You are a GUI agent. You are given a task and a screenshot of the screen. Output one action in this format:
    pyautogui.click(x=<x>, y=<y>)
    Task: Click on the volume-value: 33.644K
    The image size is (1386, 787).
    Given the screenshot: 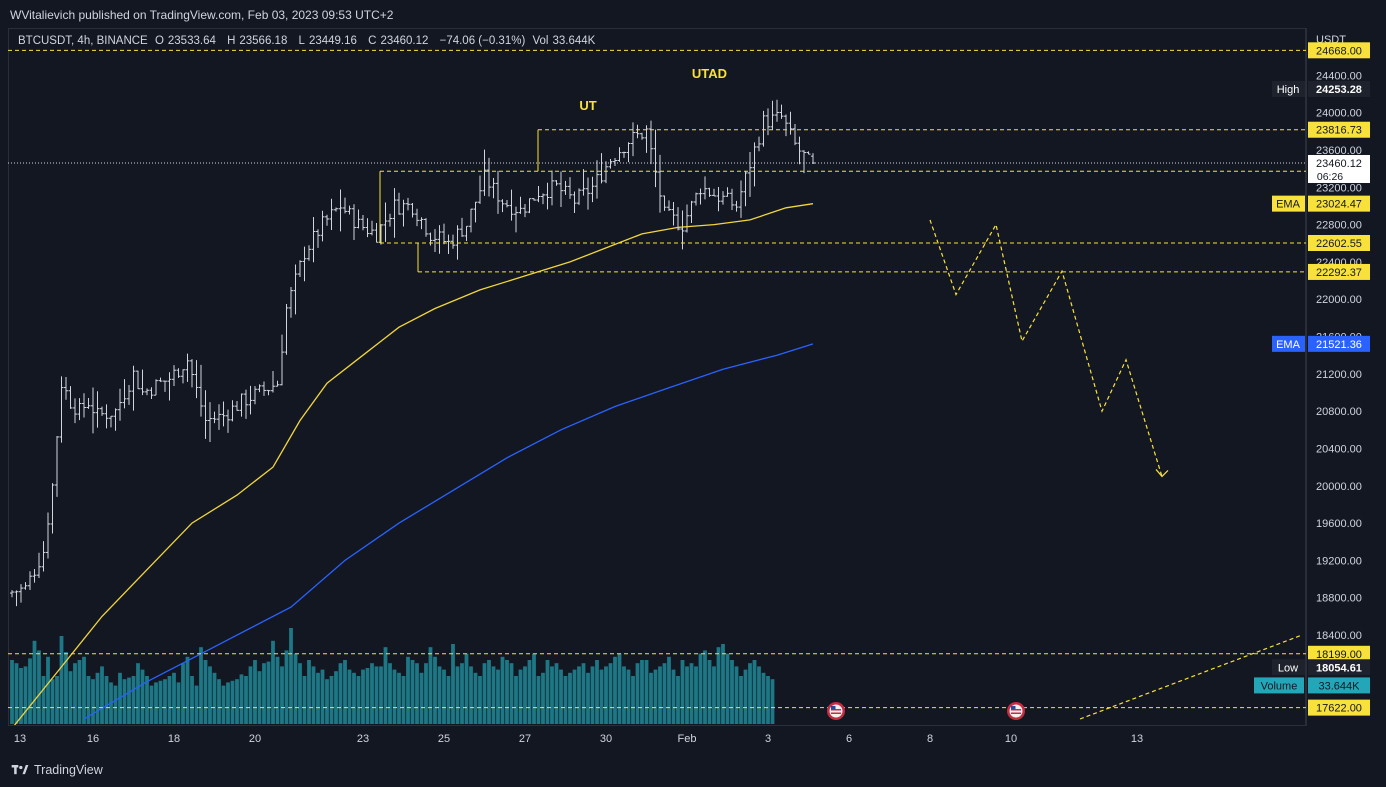 What is the action you would take?
    pyautogui.click(x=1340, y=686)
    